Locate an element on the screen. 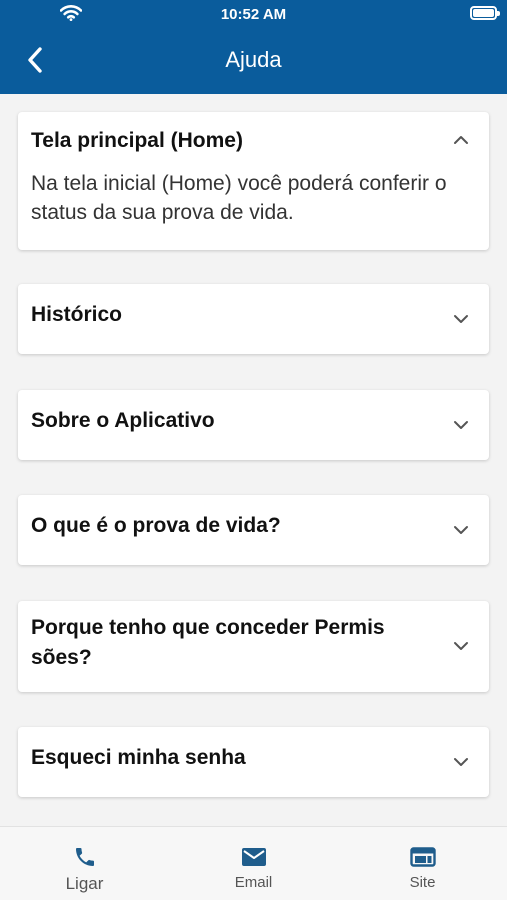  nav-email: Email is located at coordinates (253, 863).